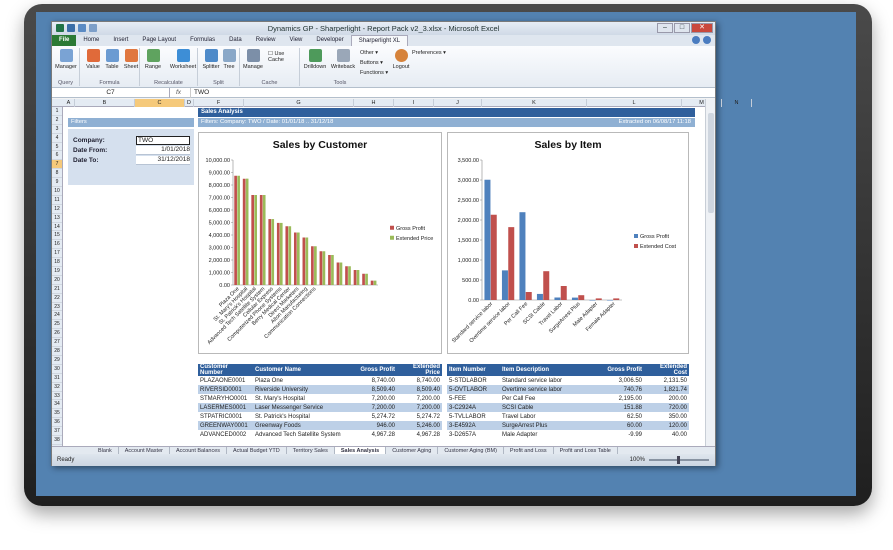 The width and height of the screenshot is (893, 550). What do you see at coordinates (473, 389) in the screenshot?
I see `table-cell: 5-OVTLABOR` at bounding box center [473, 389].